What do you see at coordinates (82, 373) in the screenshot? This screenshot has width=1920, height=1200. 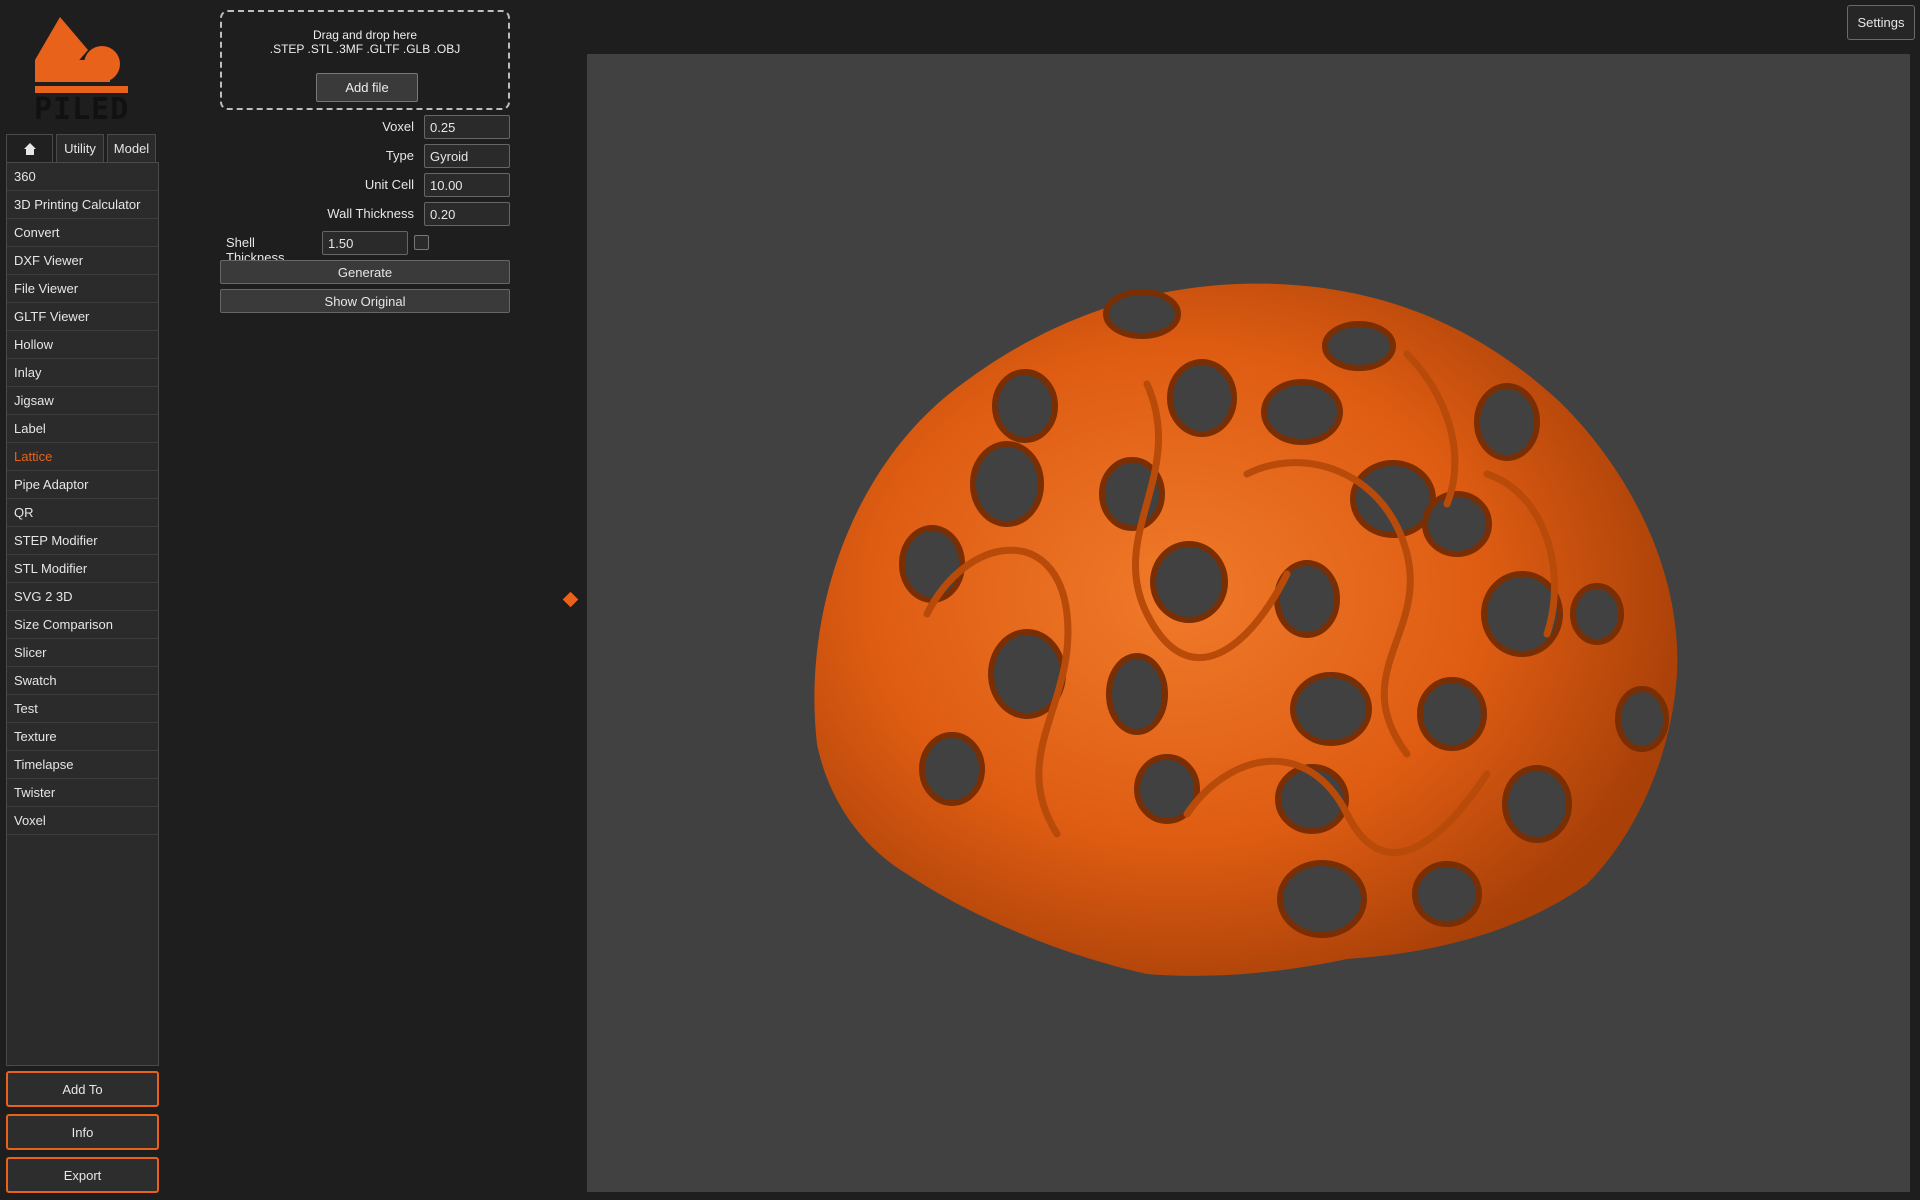 I see `tool-item-inlay: Inlay` at bounding box center [82, 373].